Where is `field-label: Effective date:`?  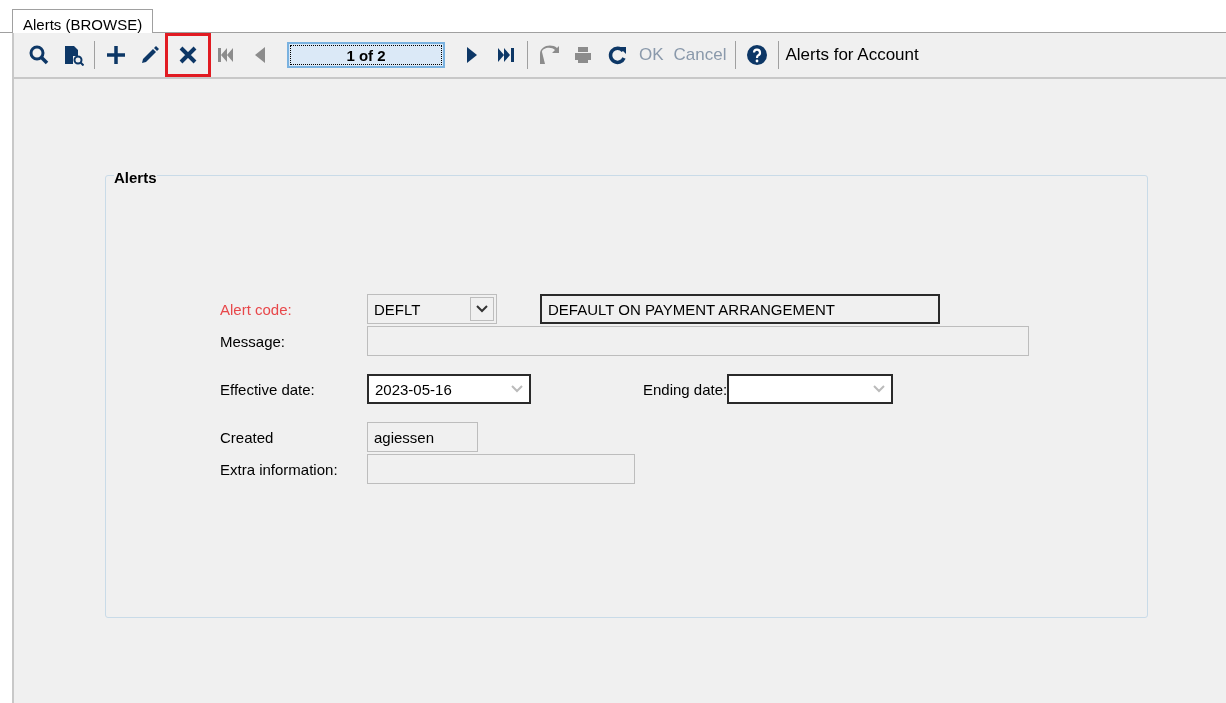 field-label: Effective date: is located at coordinates (268, 389).